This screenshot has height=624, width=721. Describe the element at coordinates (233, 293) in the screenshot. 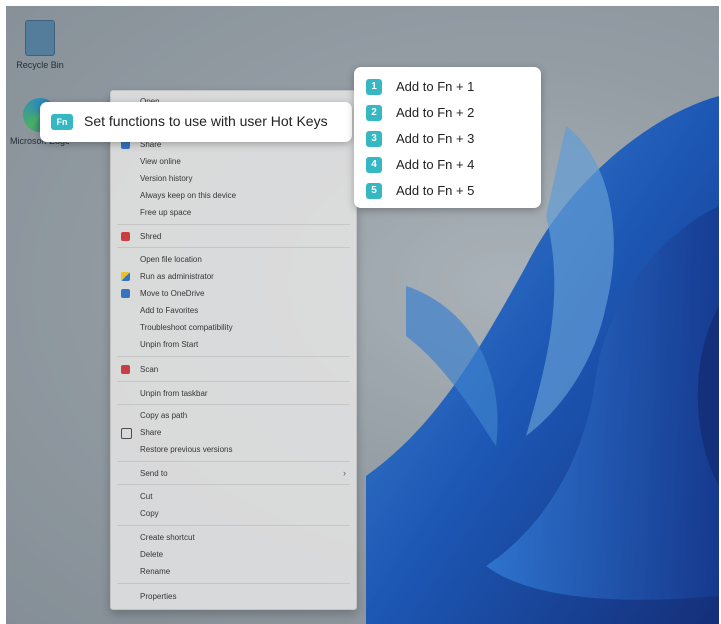

I see `menu-item-move-to-onedrive: Move to OneDrive` at that location.